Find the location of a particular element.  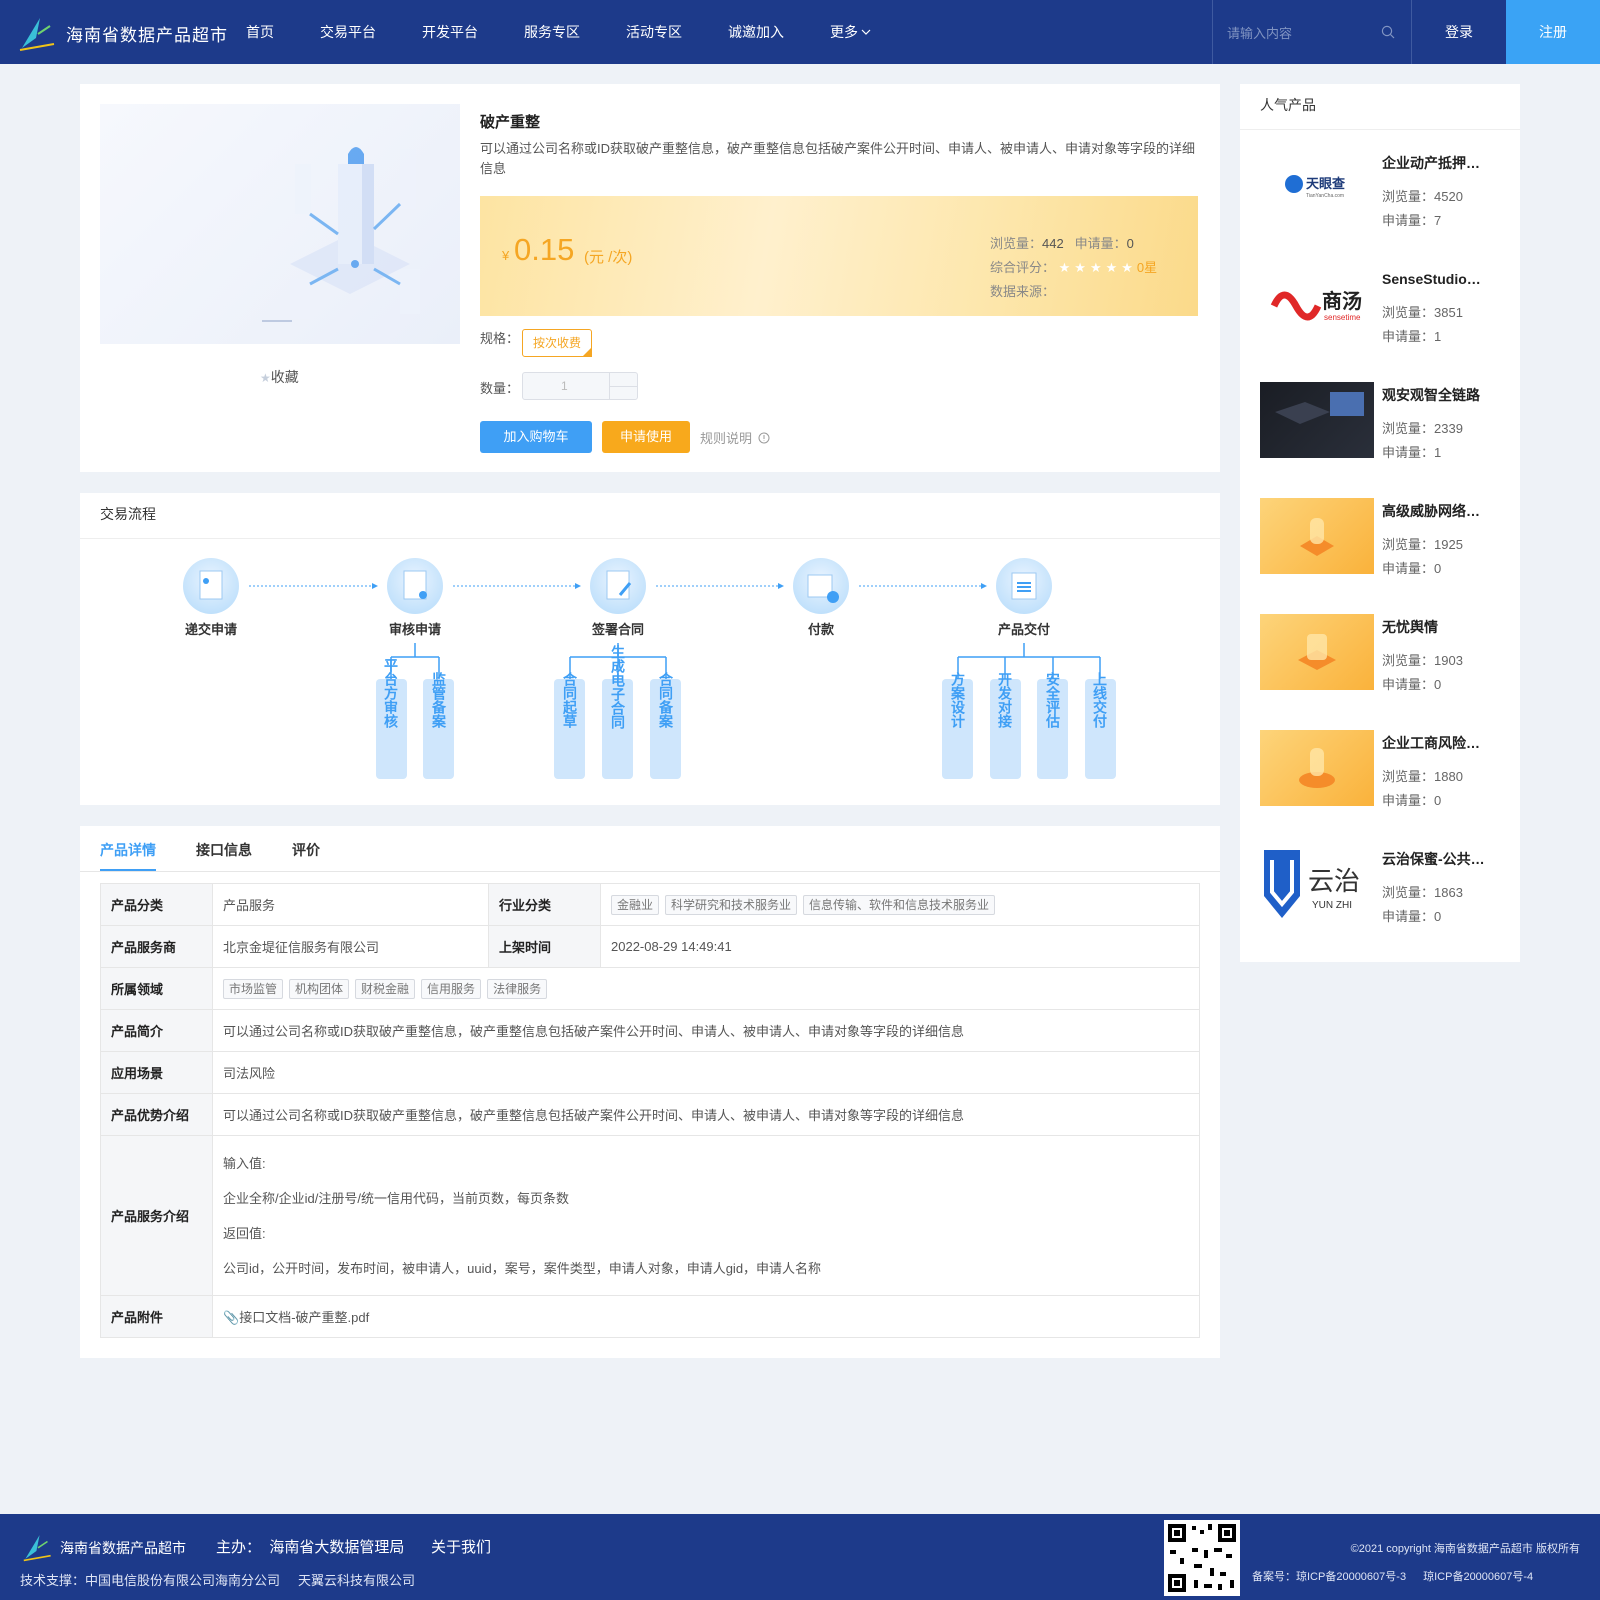

popular-item: 商汤 sensetime SenseStudio产品 浏览量：3851 申请量：1 is located at coordinates (1385, 305).